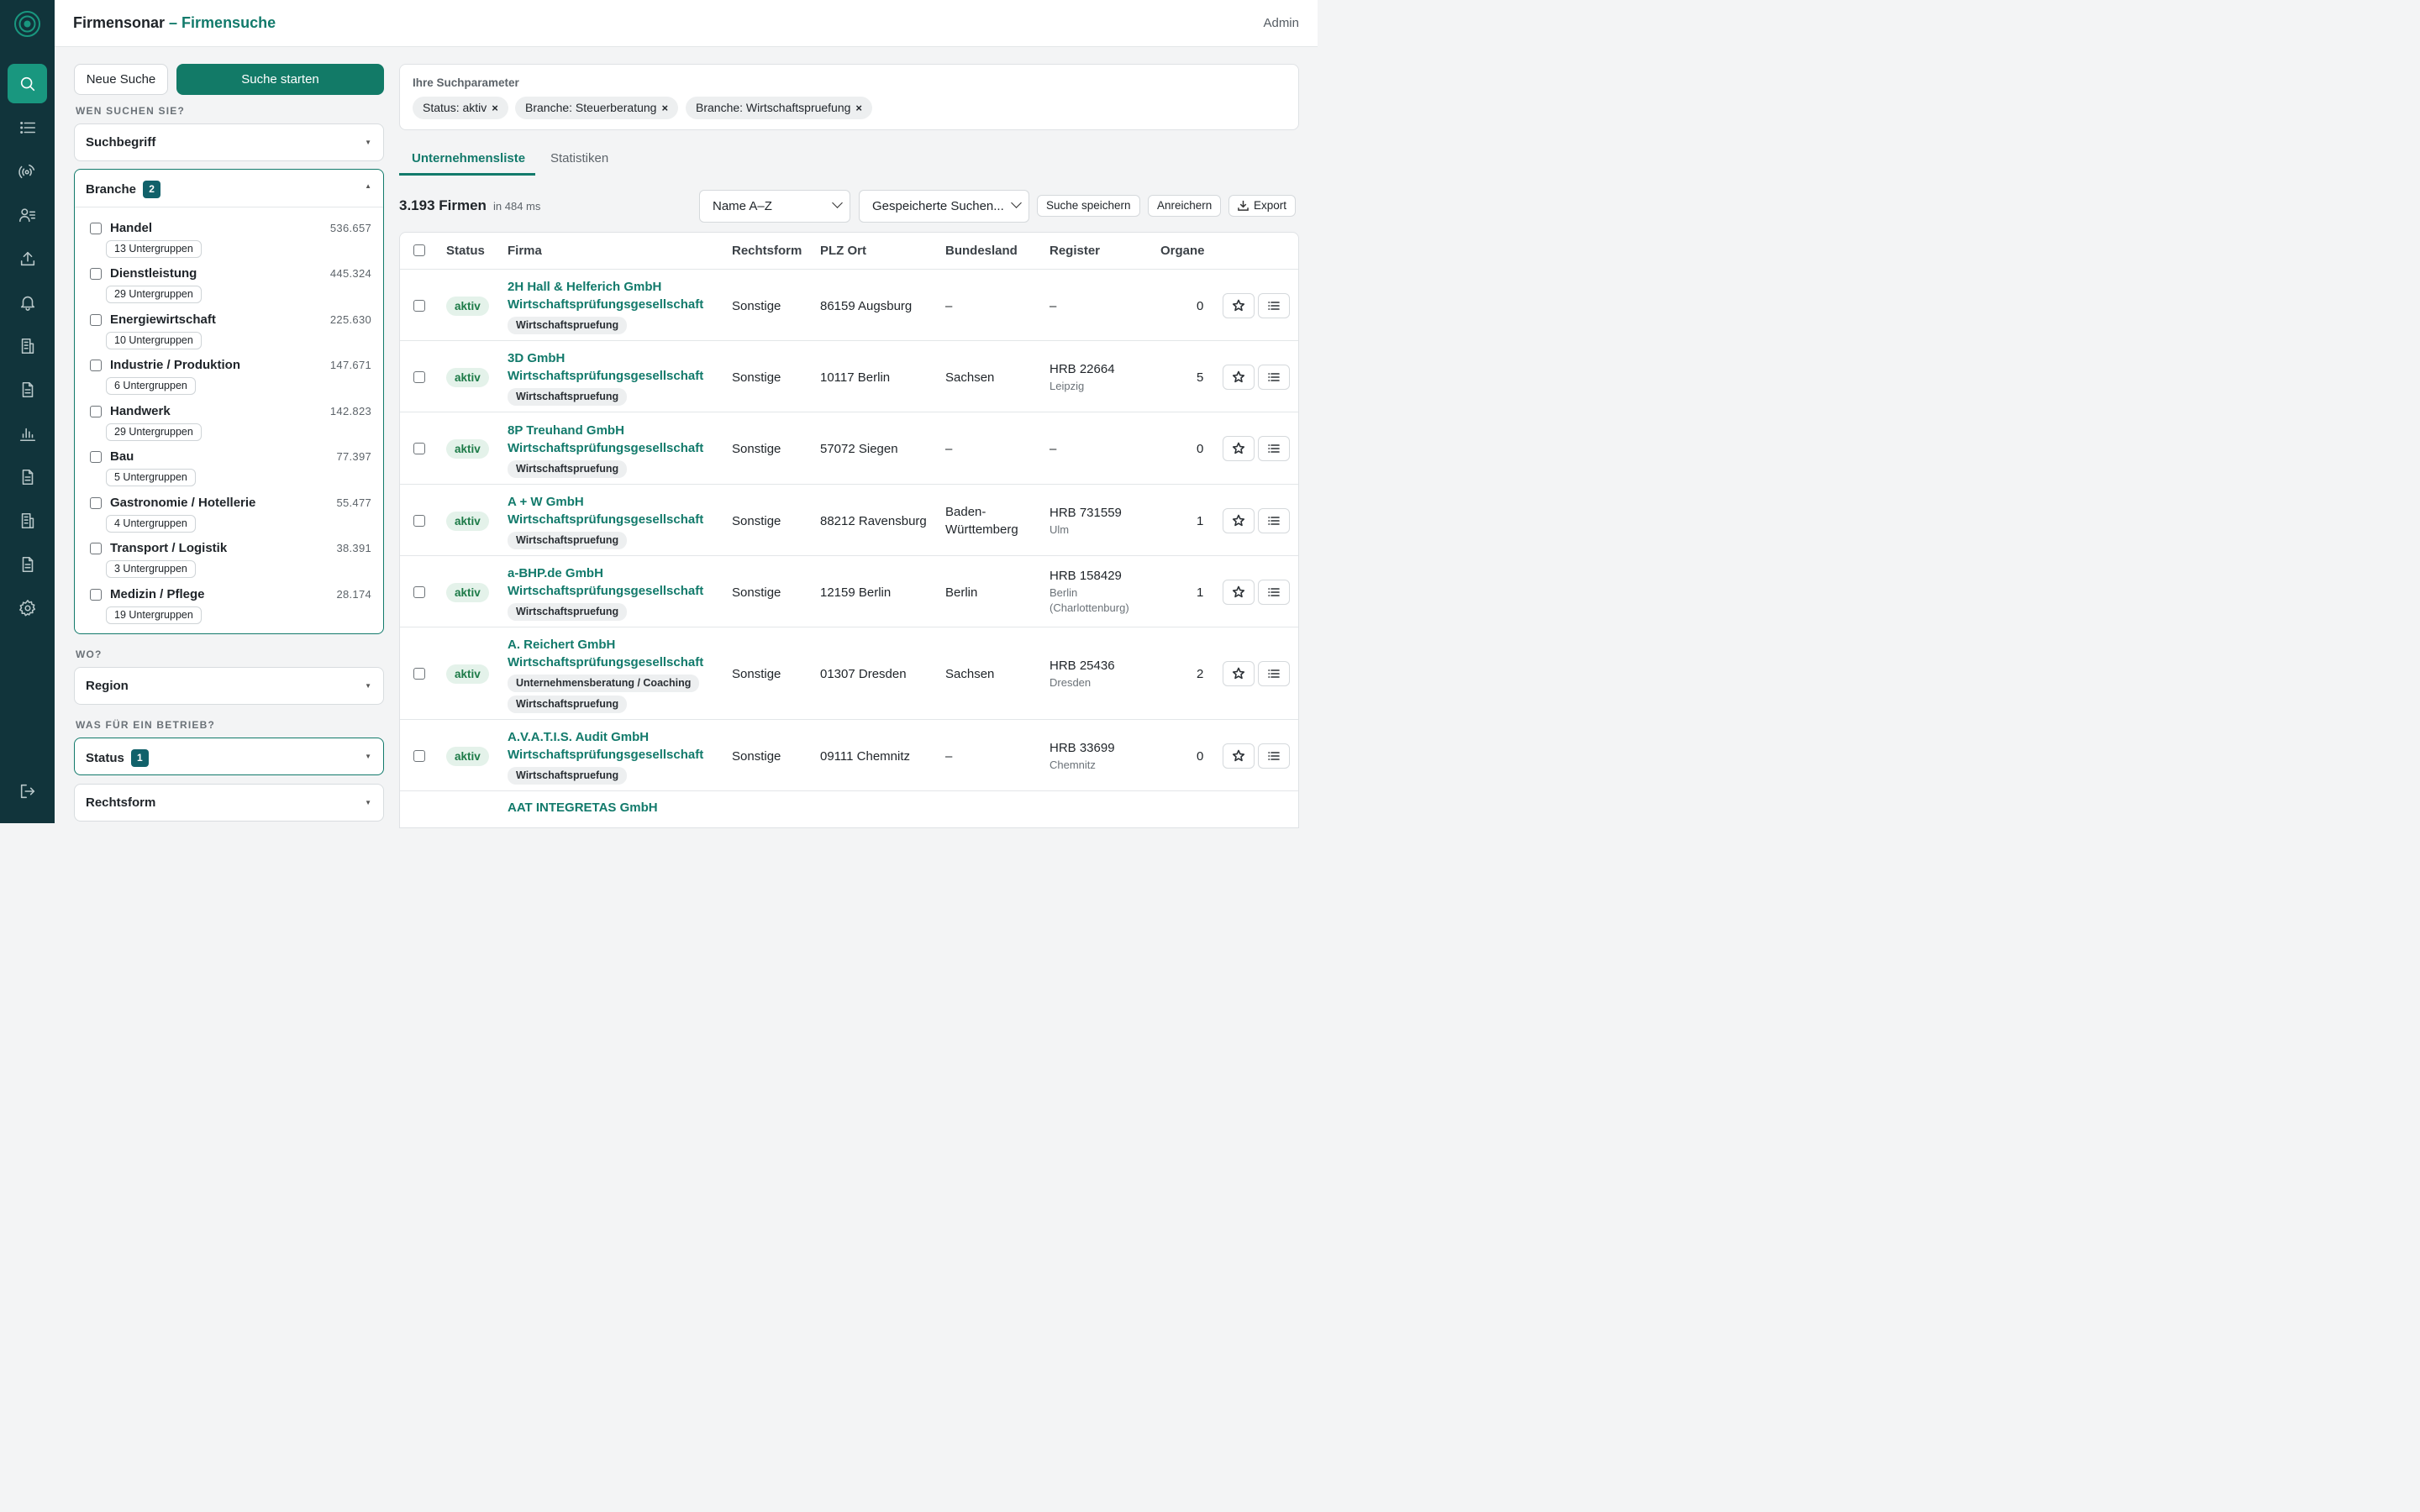 Image resolution: width=2420 pixels, height=1512 pixels. Describe the element at coordinates (27, 607) in the screenshot. I see `nav-settings` at that location.